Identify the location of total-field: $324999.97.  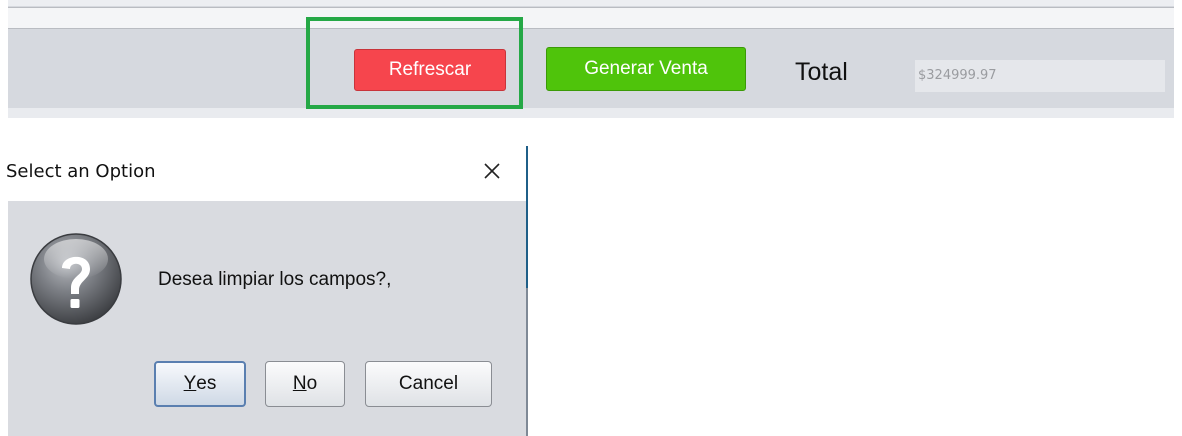
(1040, 76).